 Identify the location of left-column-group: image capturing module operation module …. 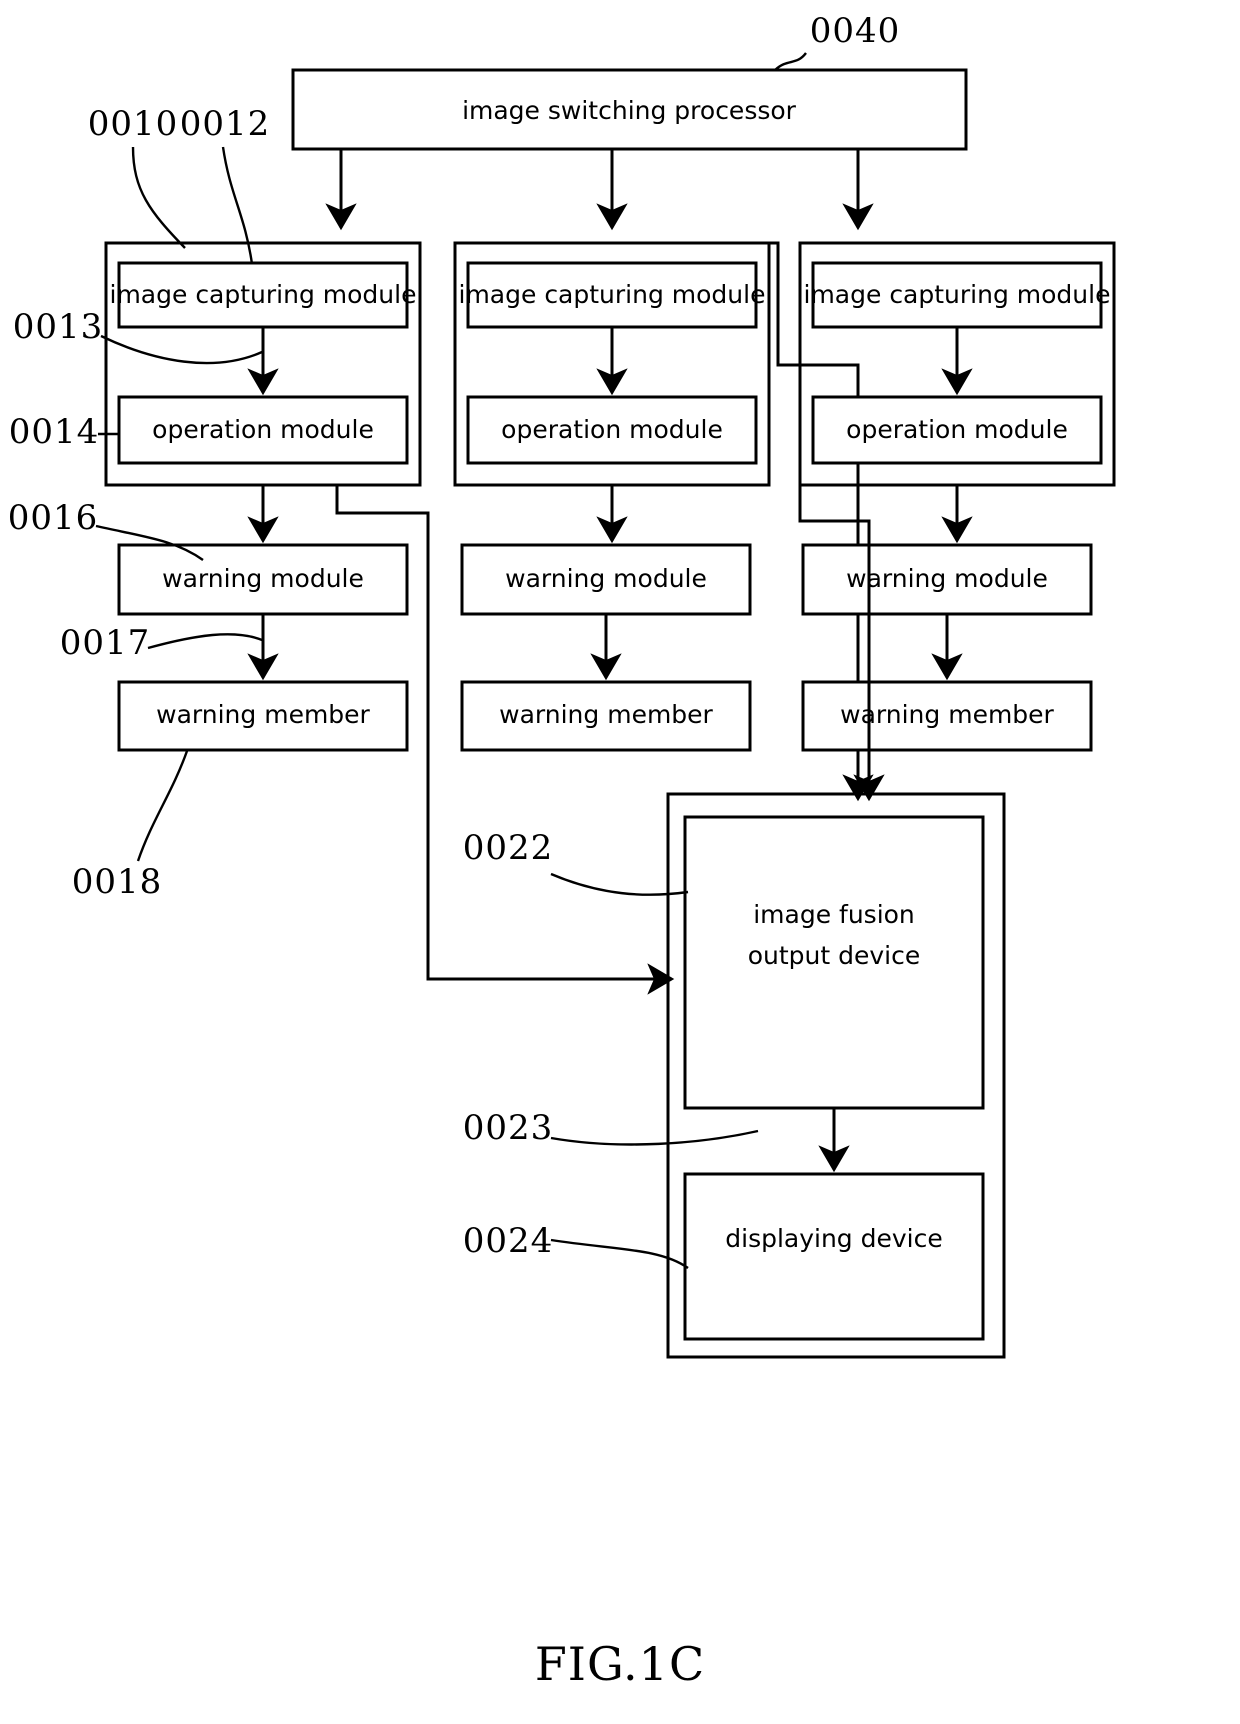
(263, 496).